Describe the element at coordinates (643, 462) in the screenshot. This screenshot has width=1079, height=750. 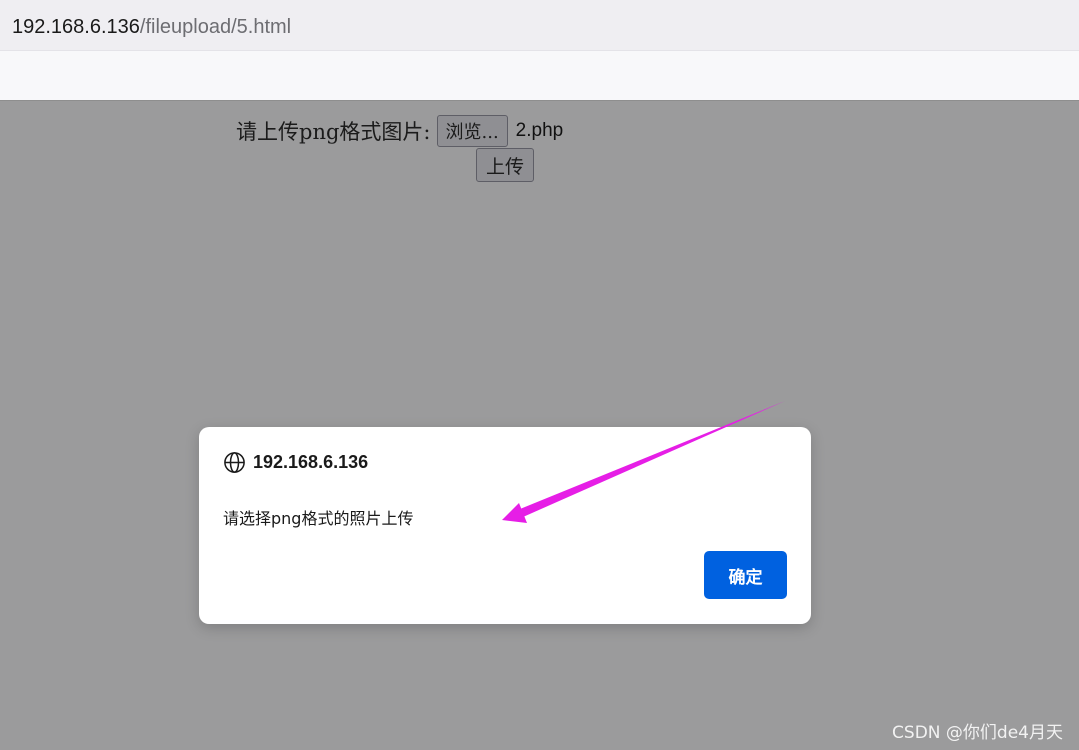
I see `annotation-arrow` at that location.